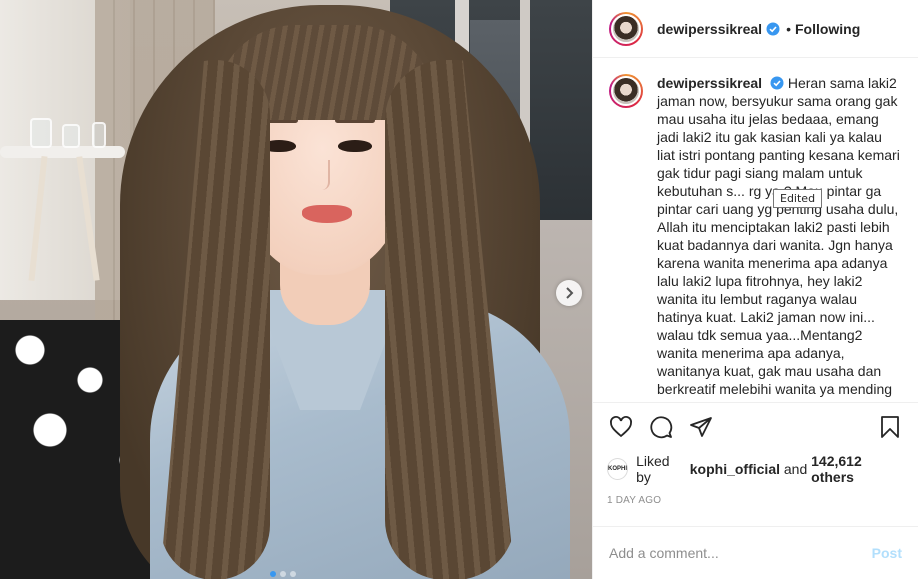 This screenshot has width=918, height=579. Describe the element at coordinates (618, 469) in the screenshot. I see `liker-avatar: KOPHI` at that location.